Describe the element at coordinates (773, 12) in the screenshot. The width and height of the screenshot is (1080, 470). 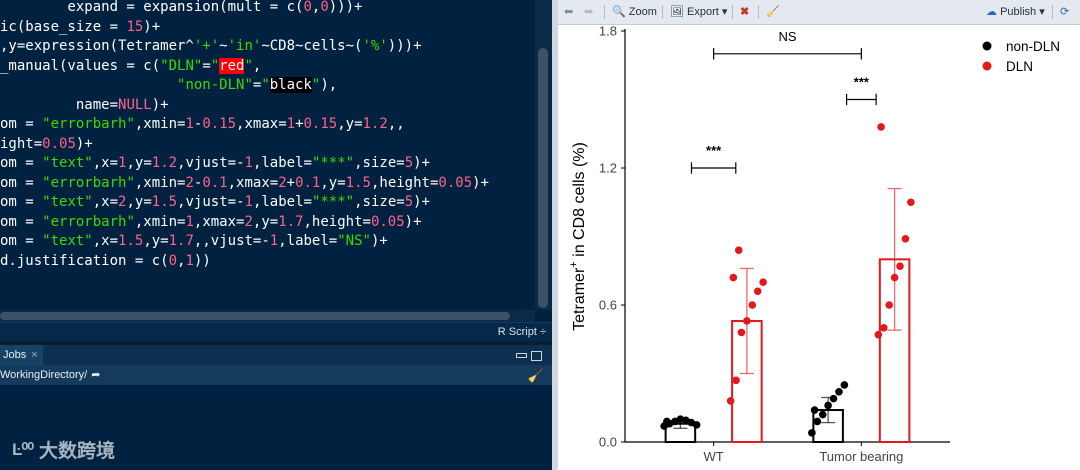
I see `broom-icon: 🧹` at that location.